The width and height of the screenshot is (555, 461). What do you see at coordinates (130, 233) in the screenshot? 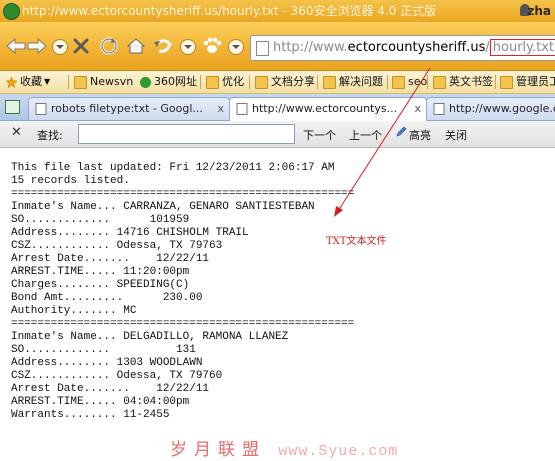
I see `doc-line: Address........ 14716 CHISHOLM TRAIL` at bounding box center [130, 233].